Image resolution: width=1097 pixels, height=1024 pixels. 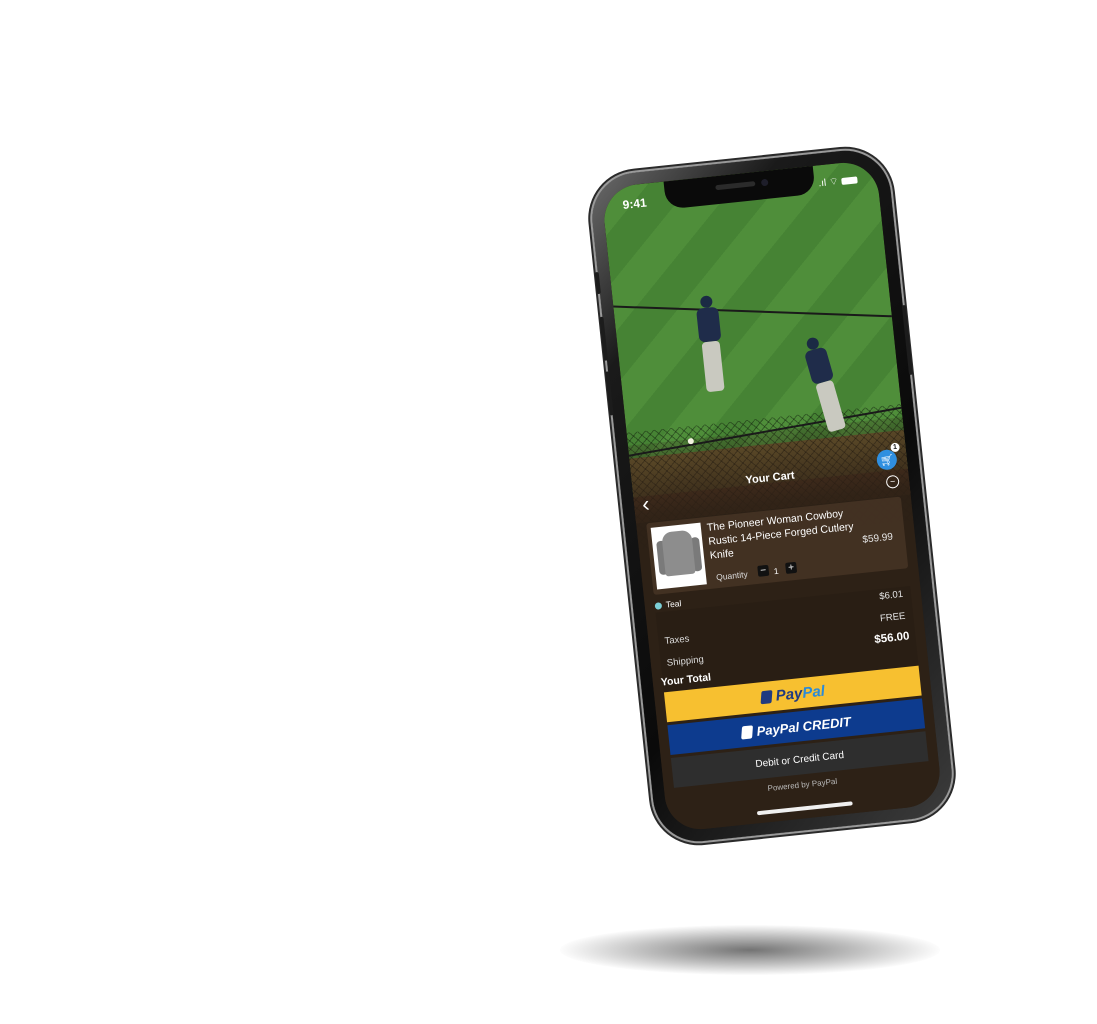 I want to click on paypal-pay-text: Pay, so click(x=789, y=694).